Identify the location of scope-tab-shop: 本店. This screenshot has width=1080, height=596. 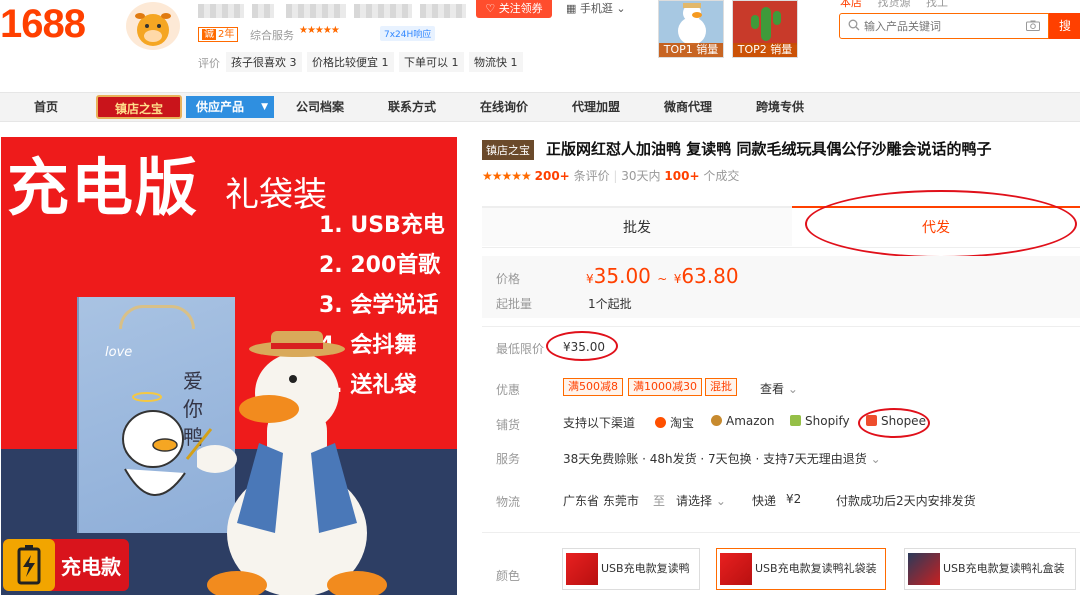
(851, 4).